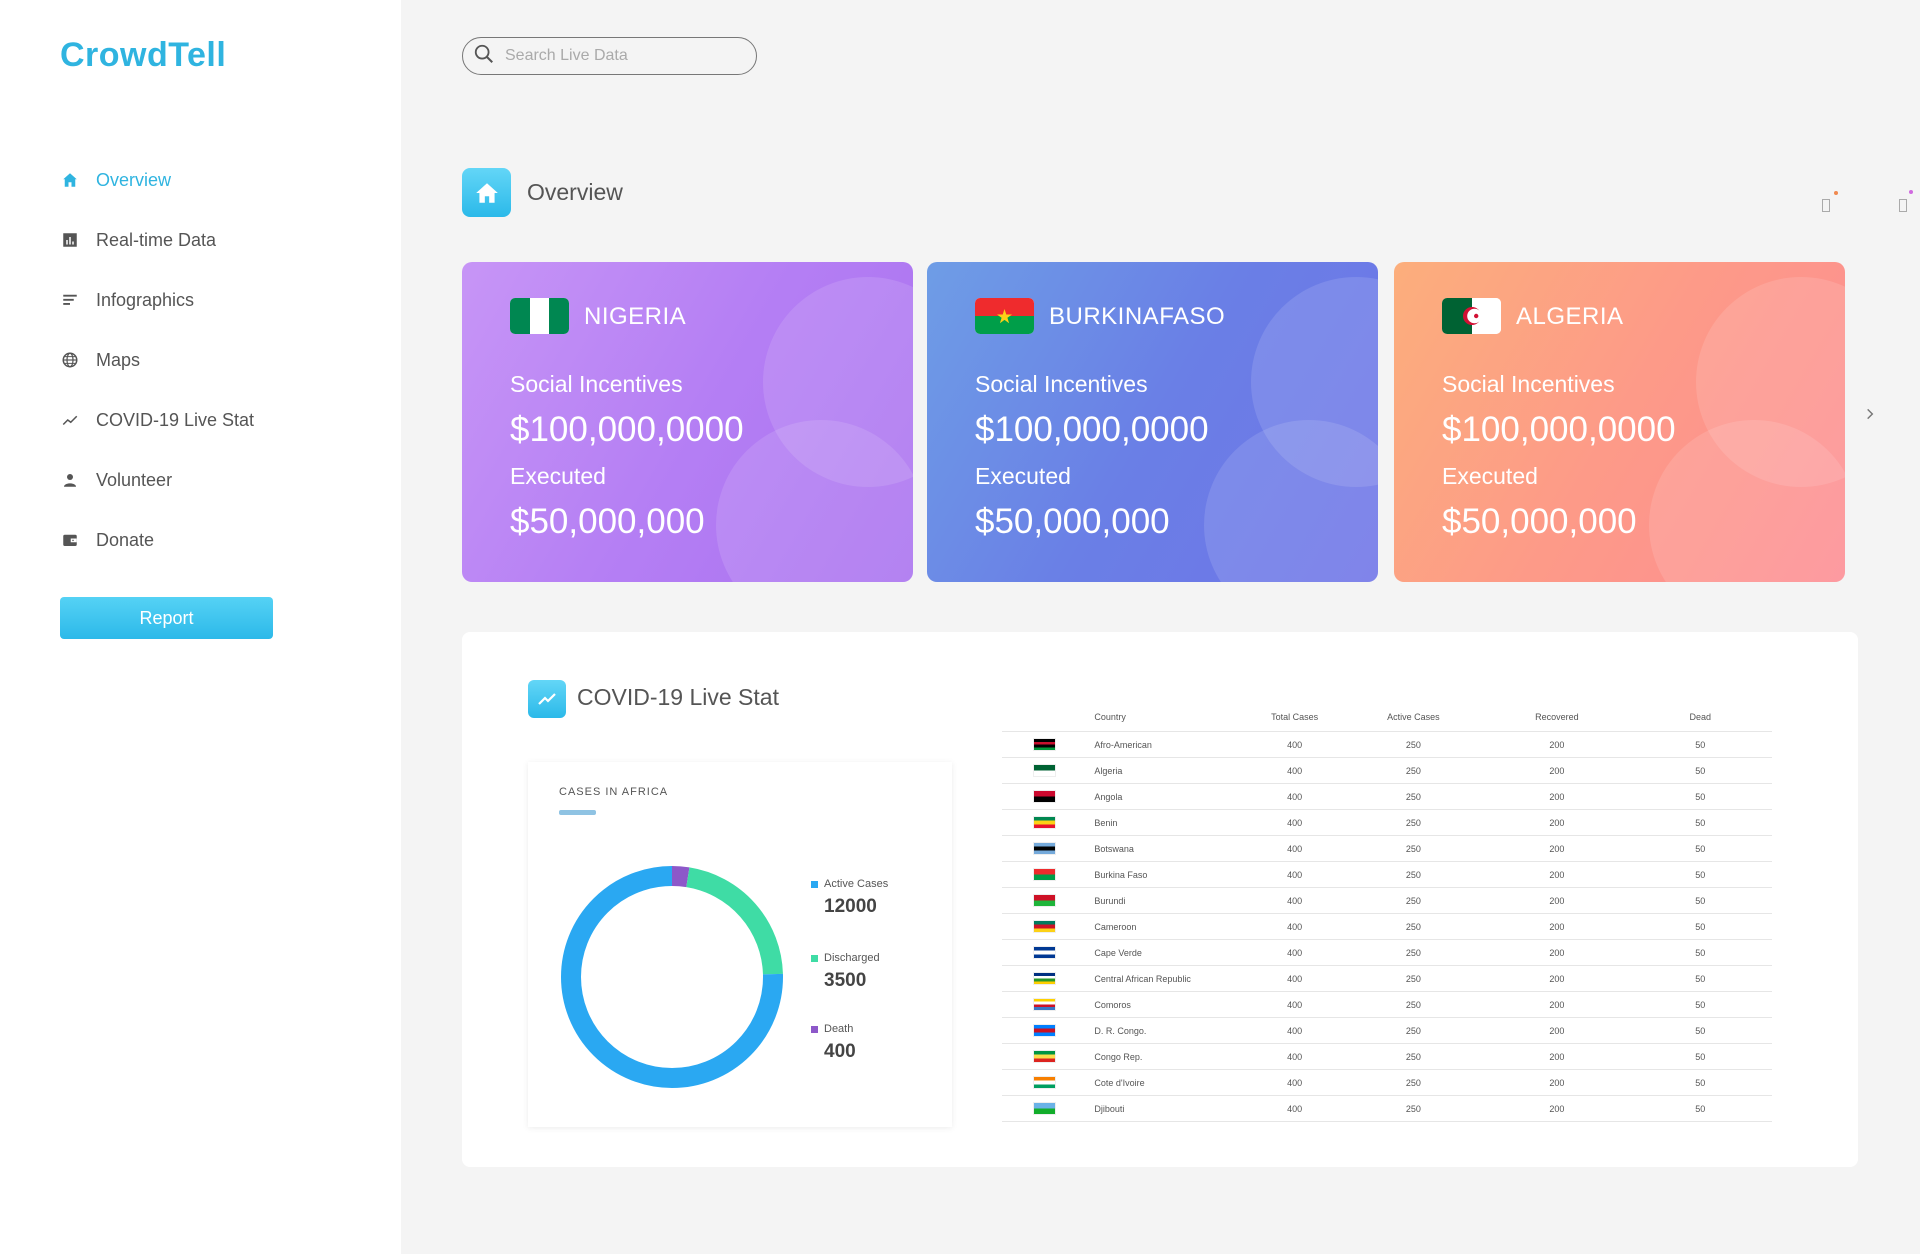  Describe the element at coordinates (833, 1043) in the screenshot. I see `legend-death: Death 400` at that location.